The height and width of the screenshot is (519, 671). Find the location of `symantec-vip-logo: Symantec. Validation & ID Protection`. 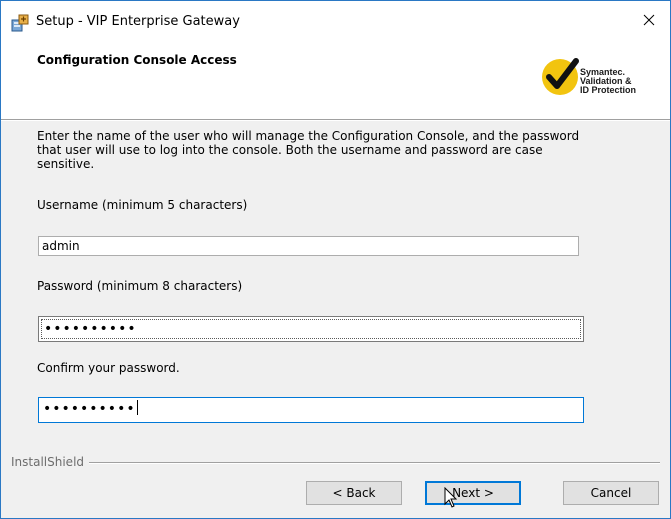

symantec-vip-logo: Symantec. Validation & ID Protection is located at coordinates (601, 80).